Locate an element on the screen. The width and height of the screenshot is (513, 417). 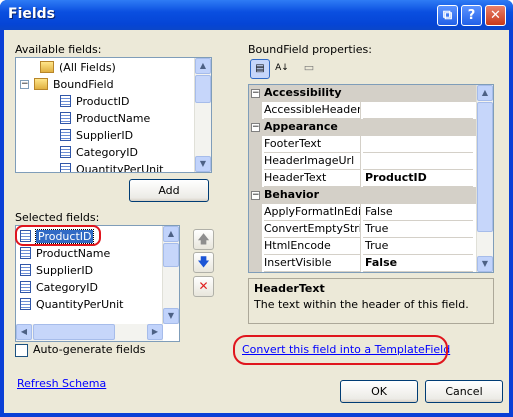
property-toolbar: ▤ A↓ ▭ is located at coordinates (281, 69).